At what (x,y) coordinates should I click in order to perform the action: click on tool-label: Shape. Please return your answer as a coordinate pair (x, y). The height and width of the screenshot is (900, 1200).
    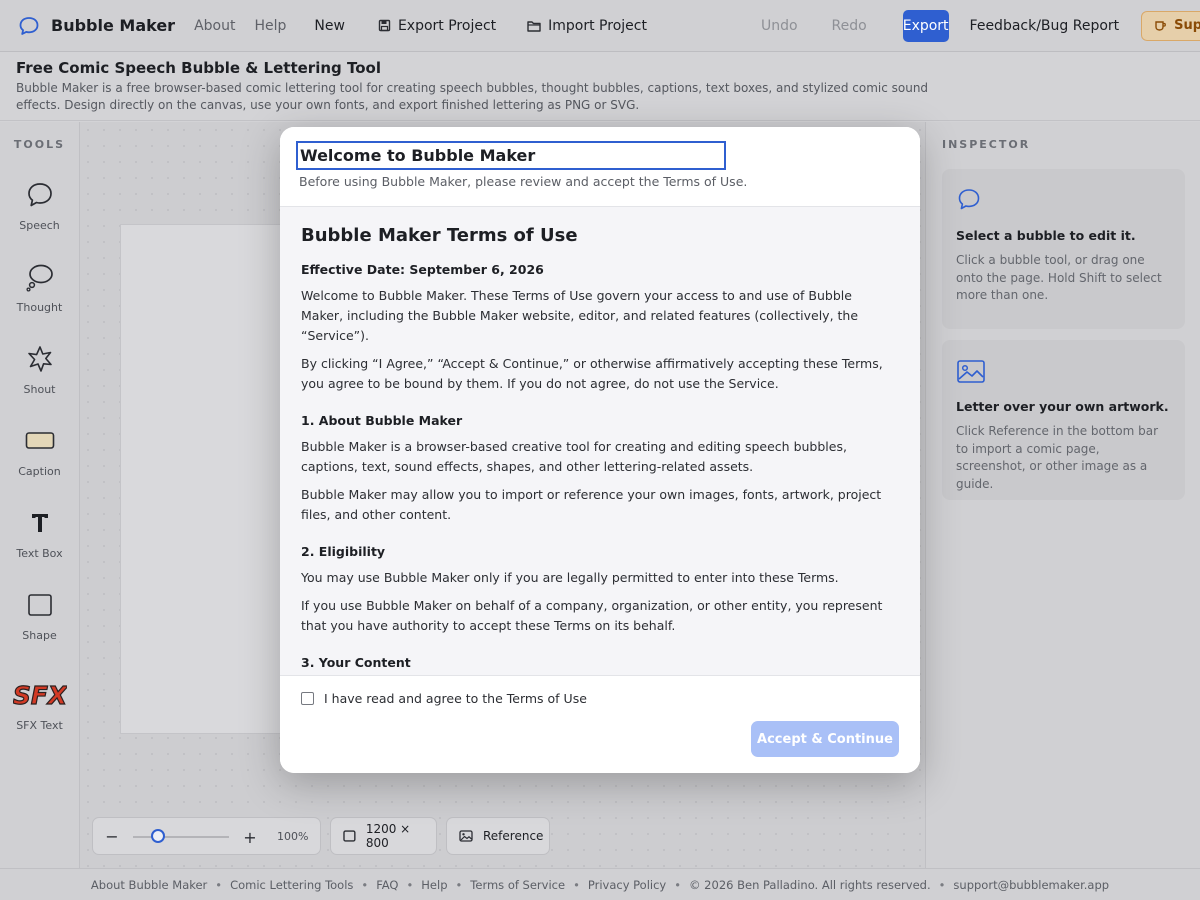
    Looking at the image, I should click on (39, 635).